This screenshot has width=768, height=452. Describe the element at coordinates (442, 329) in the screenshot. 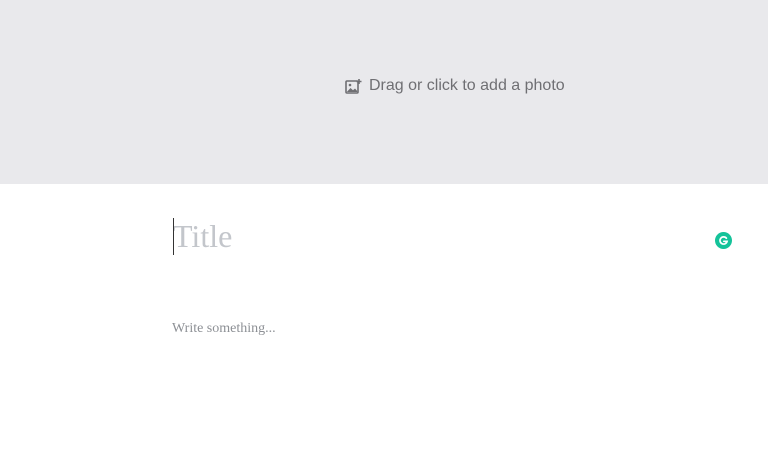

I see `body-input` at that location.